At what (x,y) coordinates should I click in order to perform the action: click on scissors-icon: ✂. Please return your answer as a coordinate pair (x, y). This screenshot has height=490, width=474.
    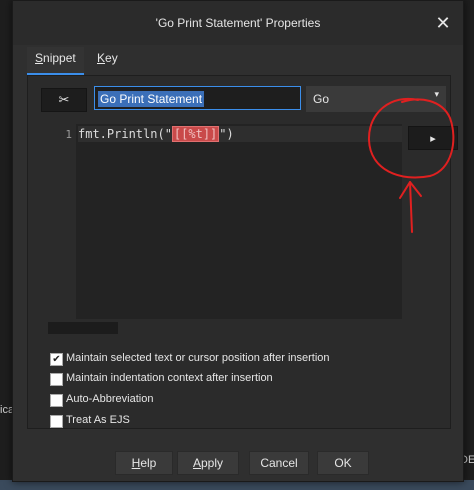
    Looking at the image, I should click on (64, 99).